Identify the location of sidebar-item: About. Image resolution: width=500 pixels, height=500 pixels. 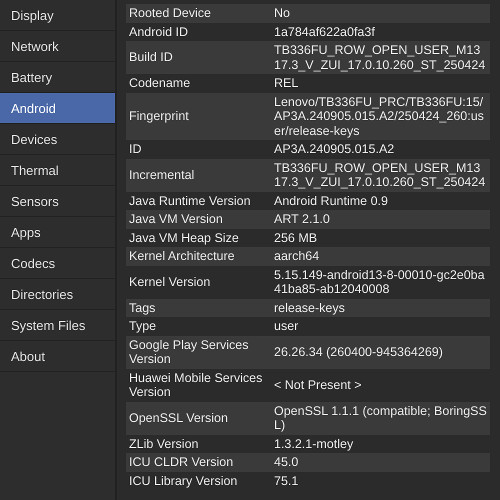
(57, 356).